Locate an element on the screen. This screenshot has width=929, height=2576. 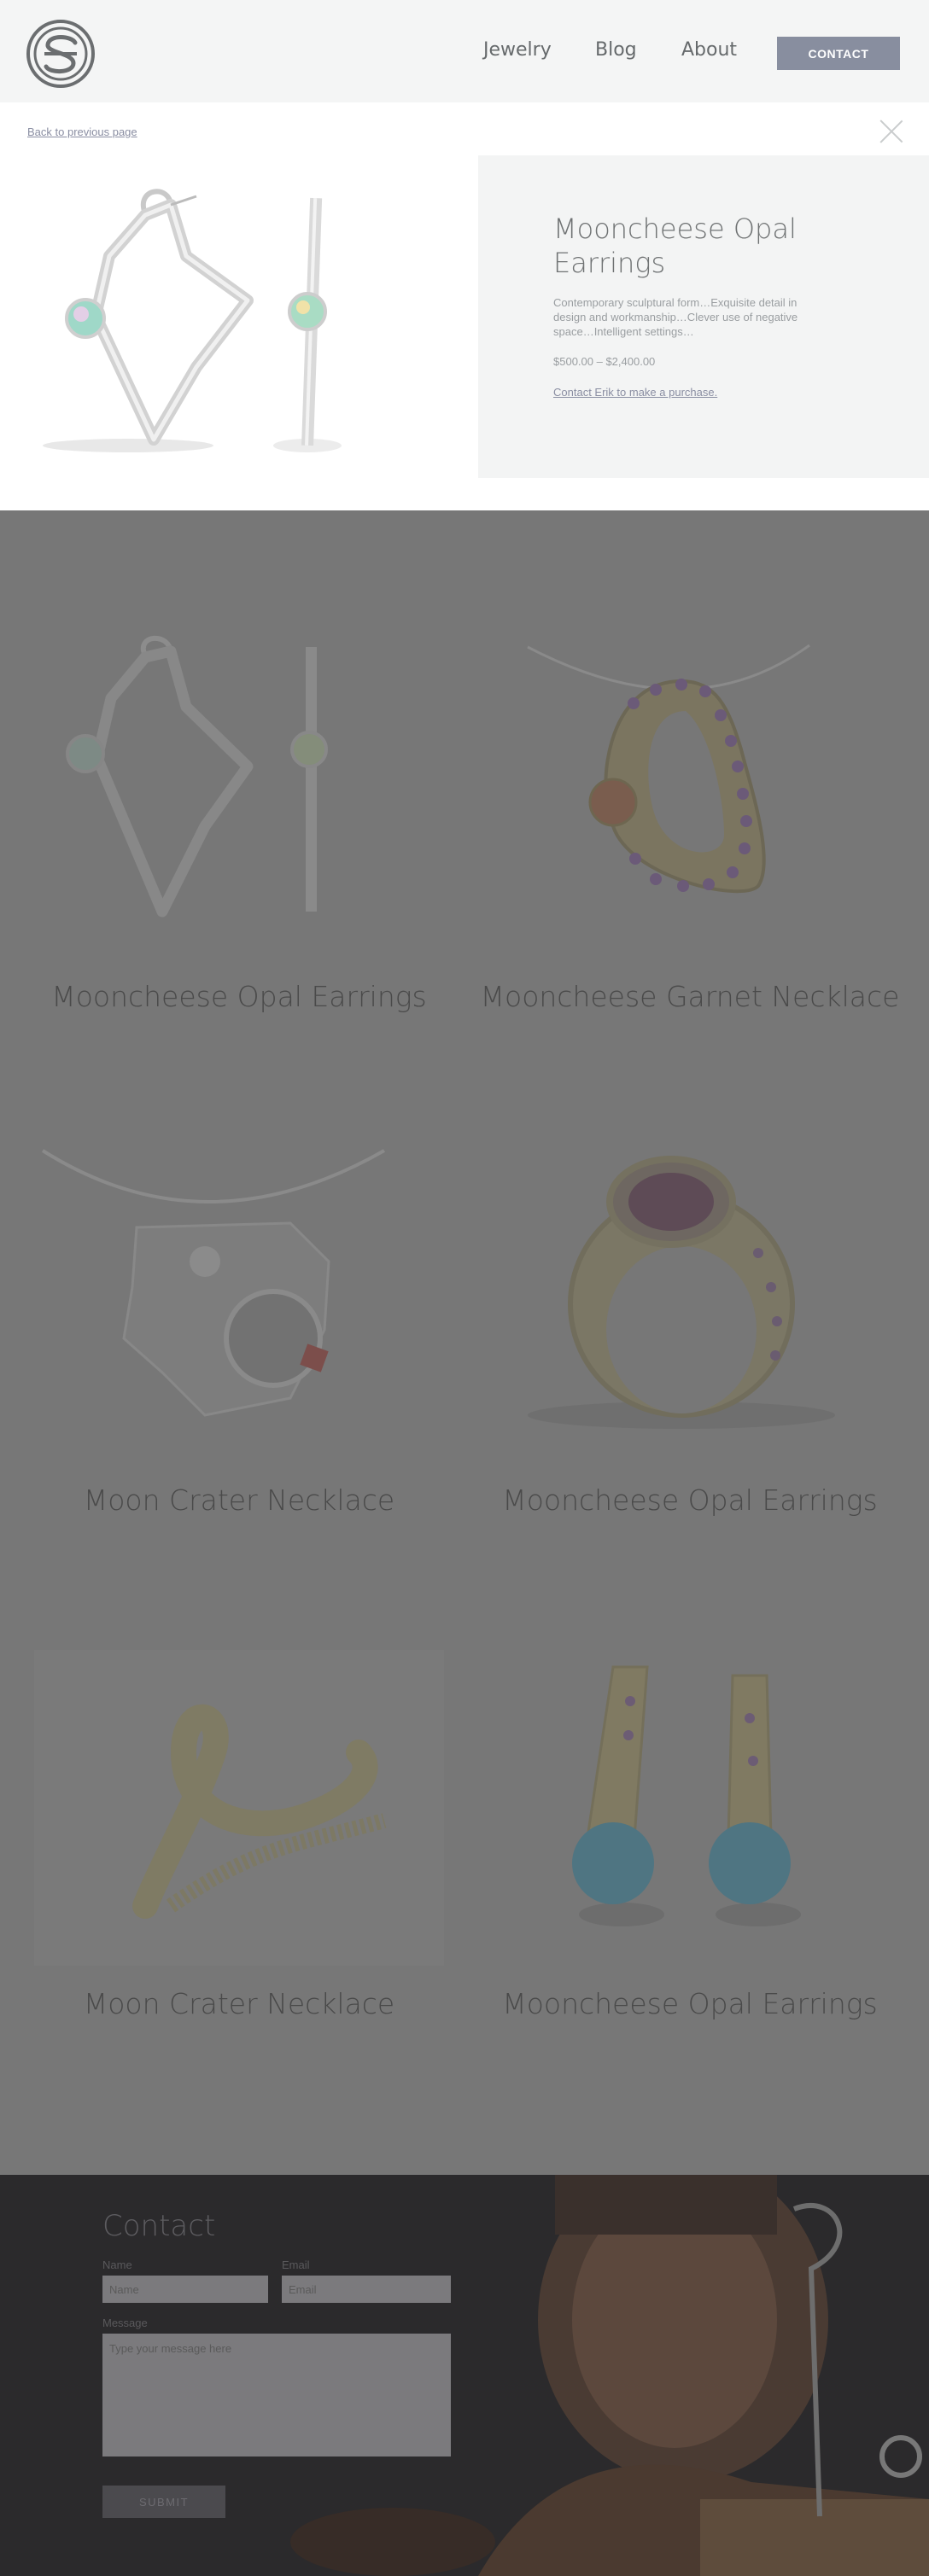
email-label: Email is located at coordinates (296, 2264).